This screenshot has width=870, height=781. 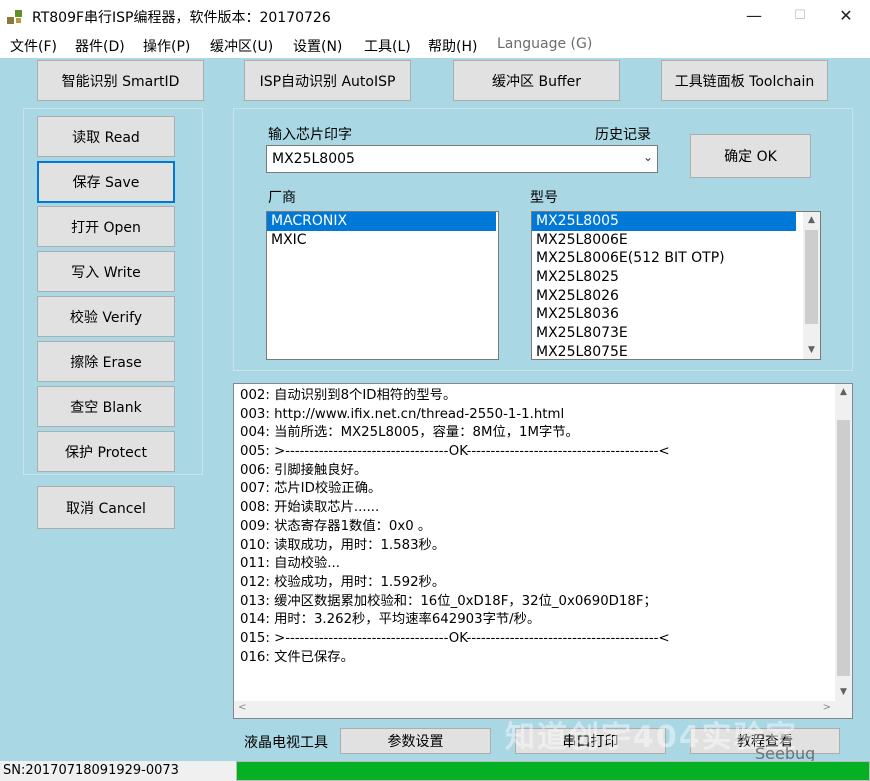 What do you see at coordinates (676, 258) in the screenshot?
I see `list-item: MX25L8006E(512 BIT OTP)` at bounding box center [676, 258].